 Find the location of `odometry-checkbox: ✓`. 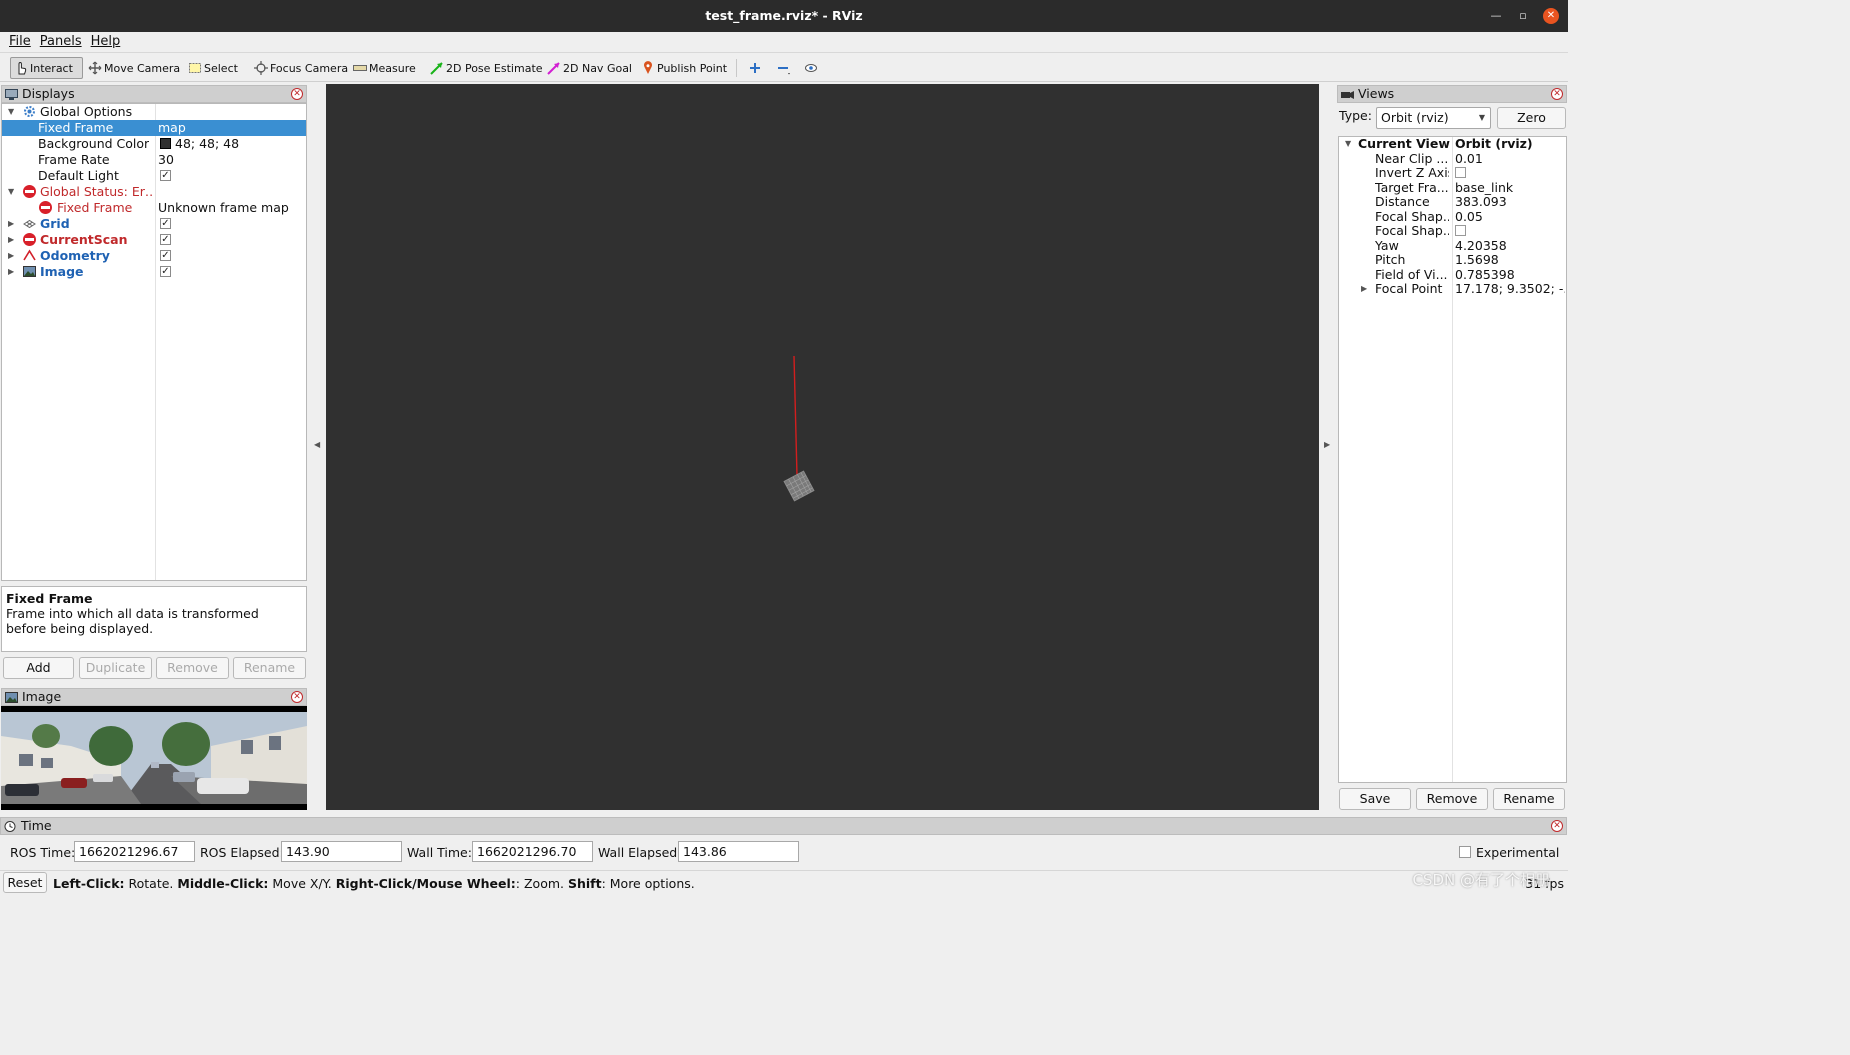

odometry-checkbox: ✓ is located at coordinates (165, 255).